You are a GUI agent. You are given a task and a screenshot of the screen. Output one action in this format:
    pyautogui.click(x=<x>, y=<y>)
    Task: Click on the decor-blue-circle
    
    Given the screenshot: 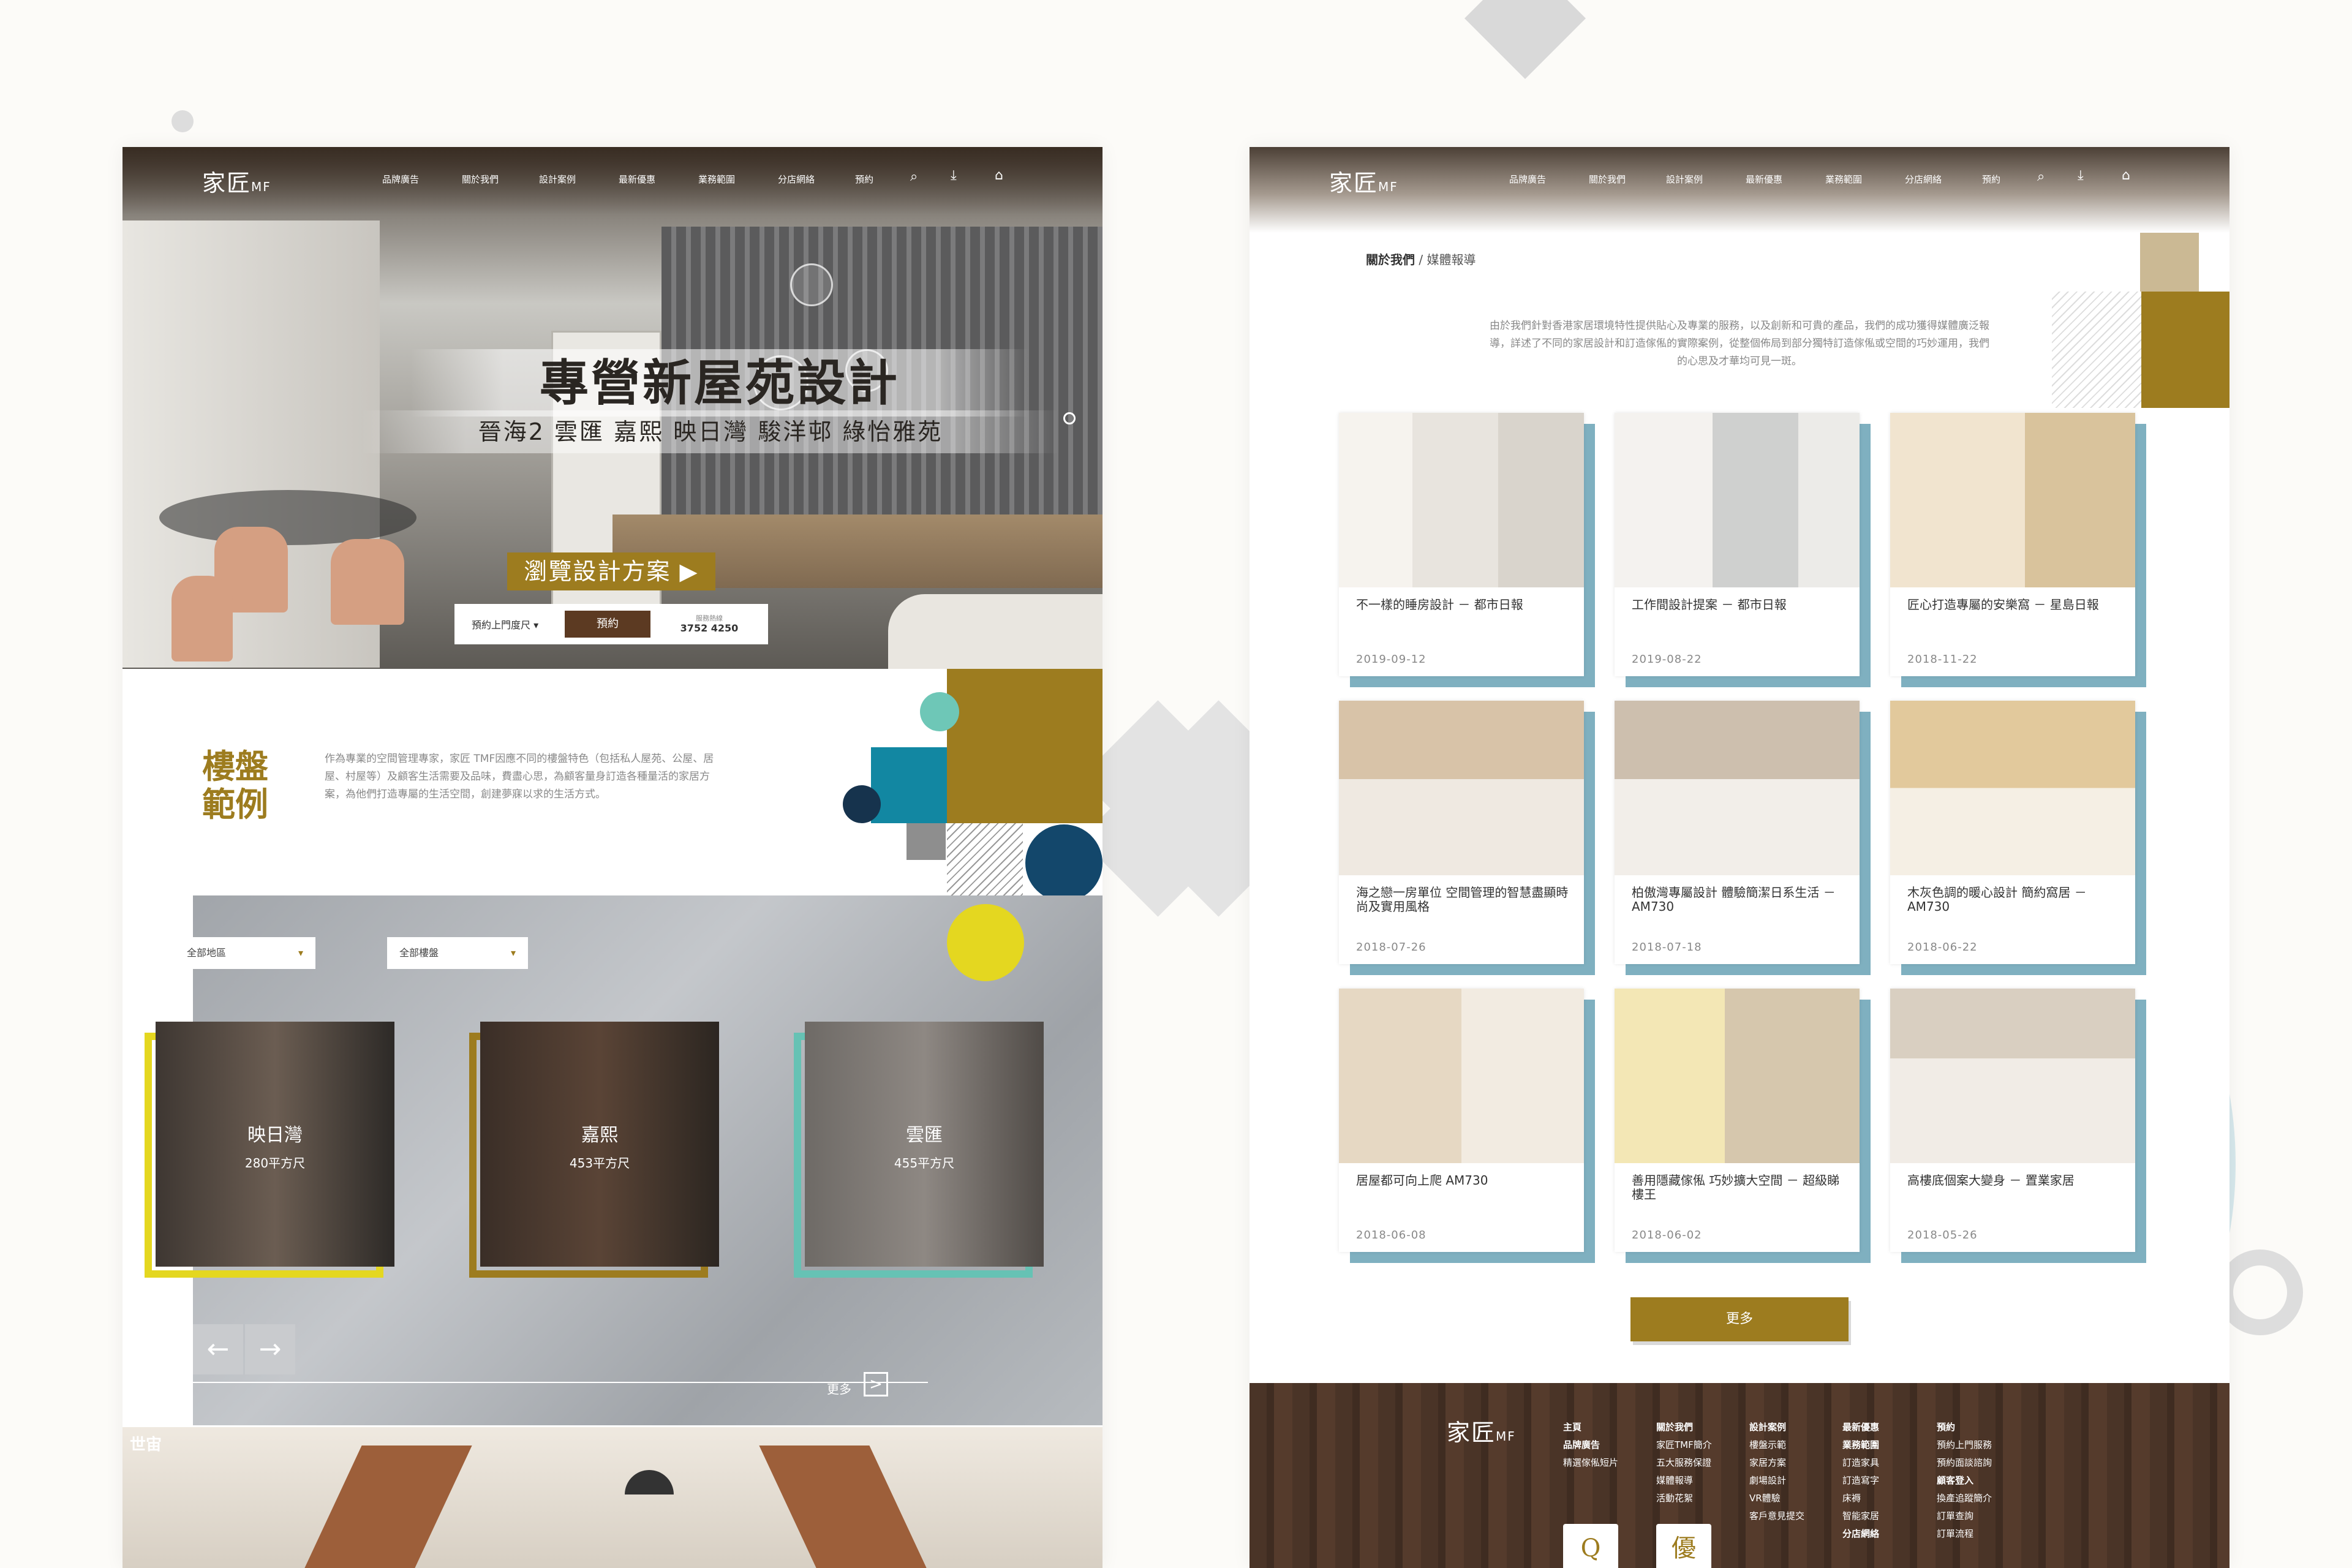 What is the action you would take?
    pyautogui.click(x=1063, y=863)
    